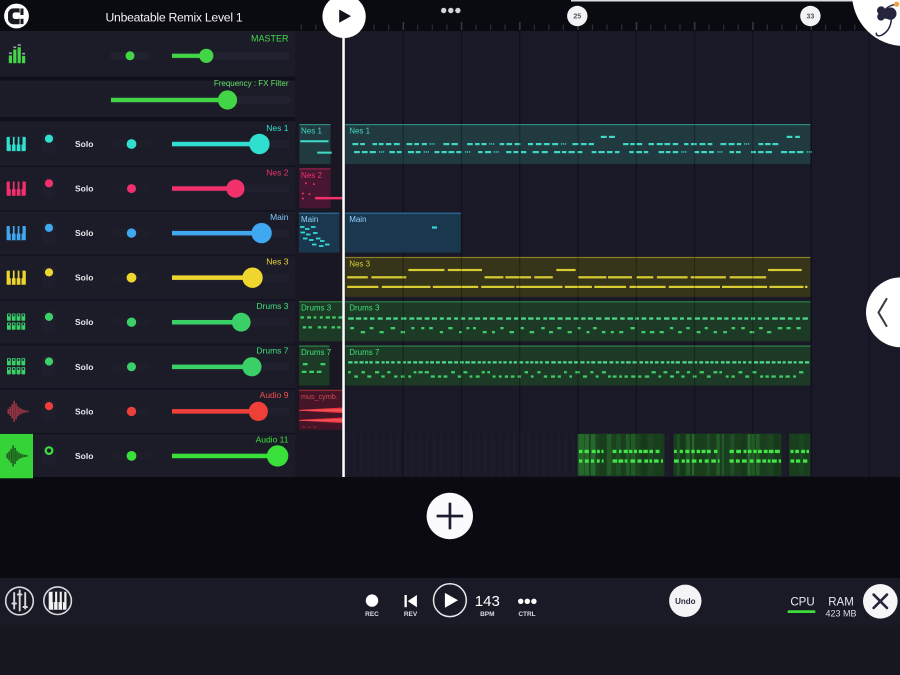 This screenshot has height=675, width=900. Describe the element at coordinates (372, 614) in the screenshot. I see `svg-text: REC` at that location.